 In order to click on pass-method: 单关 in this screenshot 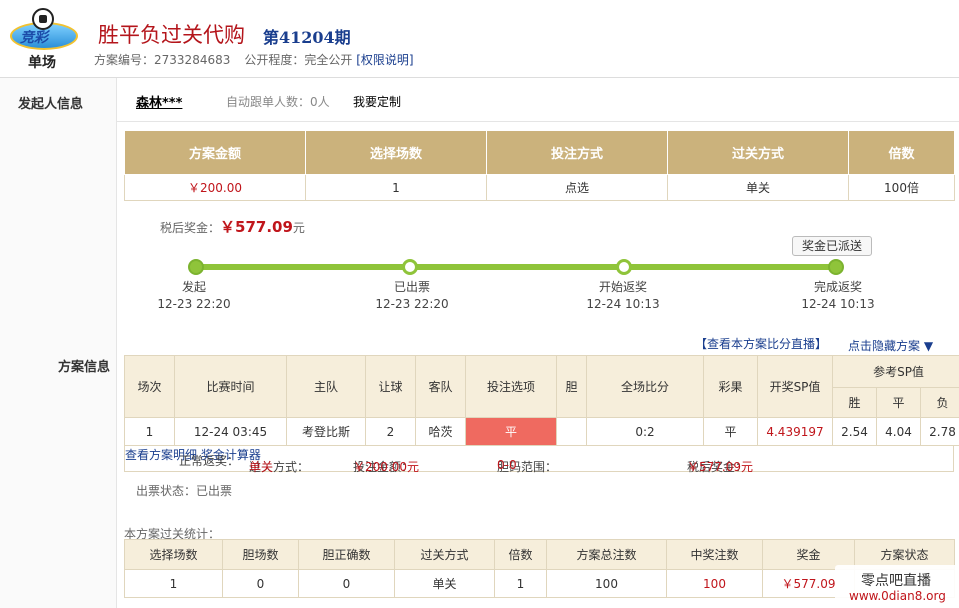, I will do `click(758, 187)`.